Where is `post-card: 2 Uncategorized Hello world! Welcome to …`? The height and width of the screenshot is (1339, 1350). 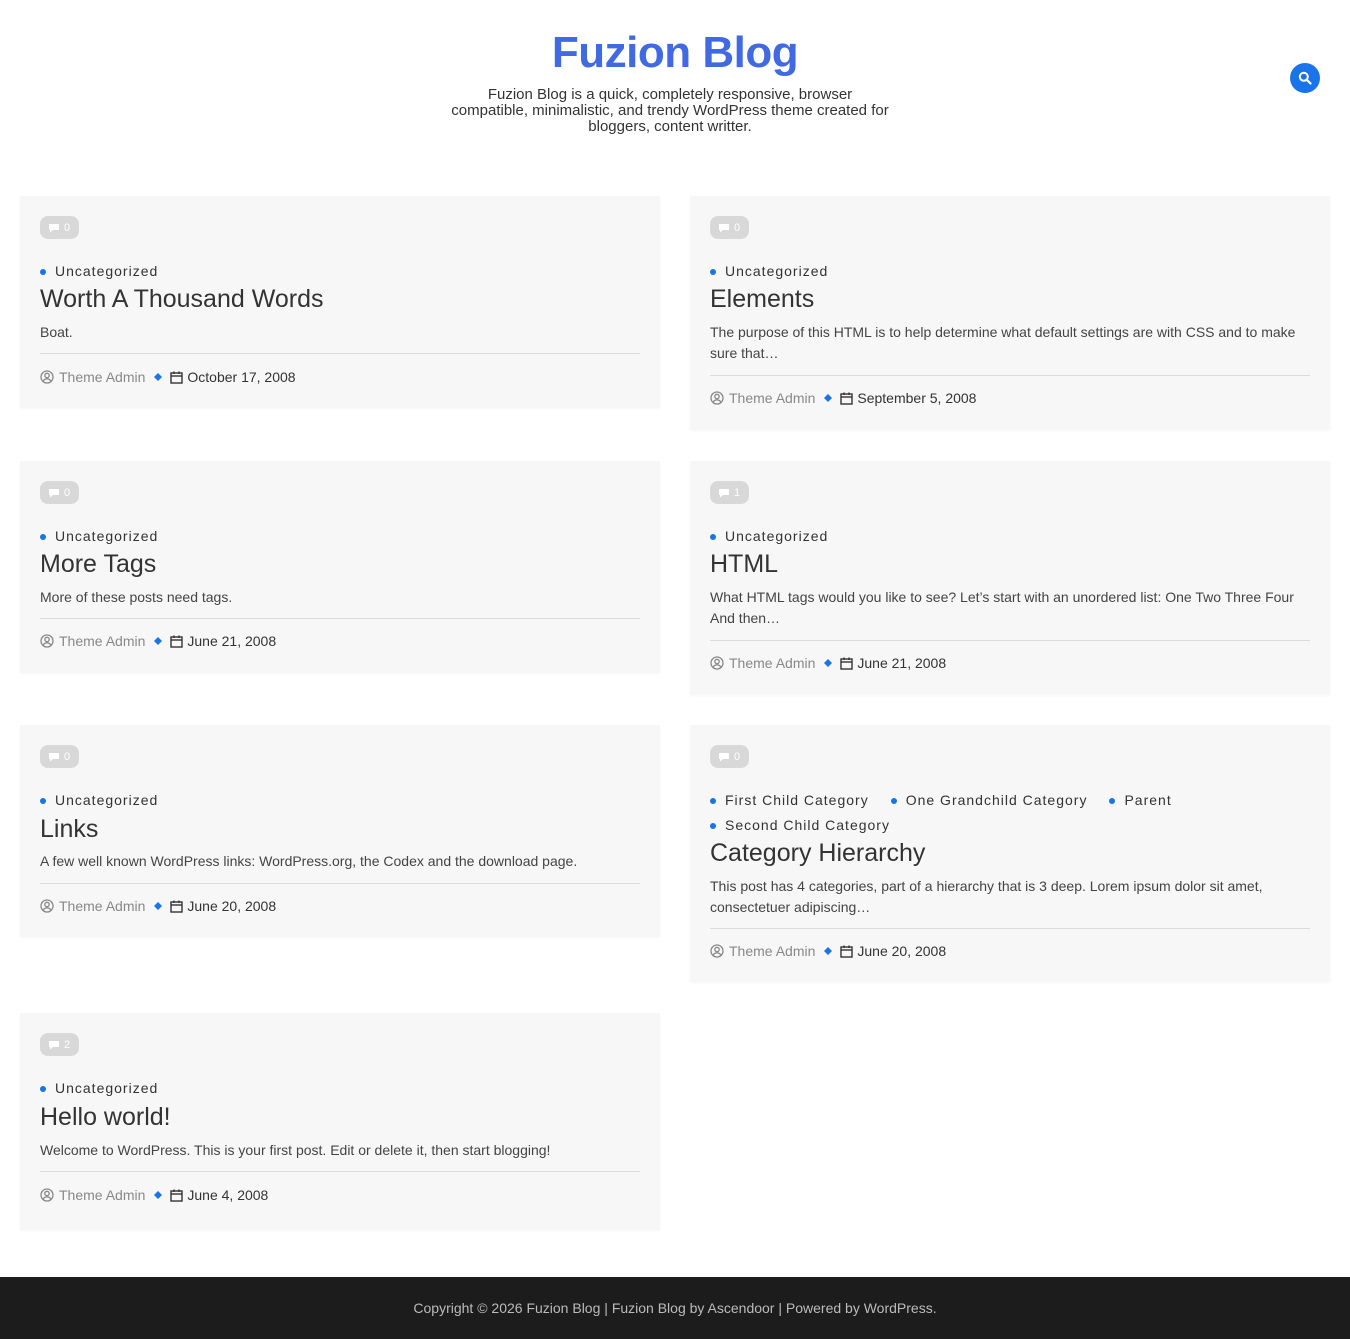 post-card: 2 Uncategorized Hello world! Welcome to … is located at coordinates (340, 1121).